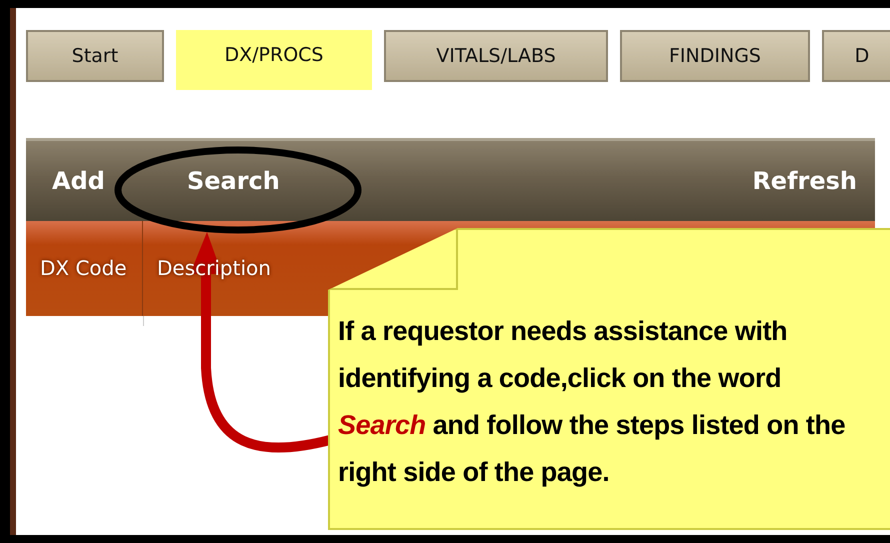  I want to click on tab: FINDINGS, so click(715, 56).